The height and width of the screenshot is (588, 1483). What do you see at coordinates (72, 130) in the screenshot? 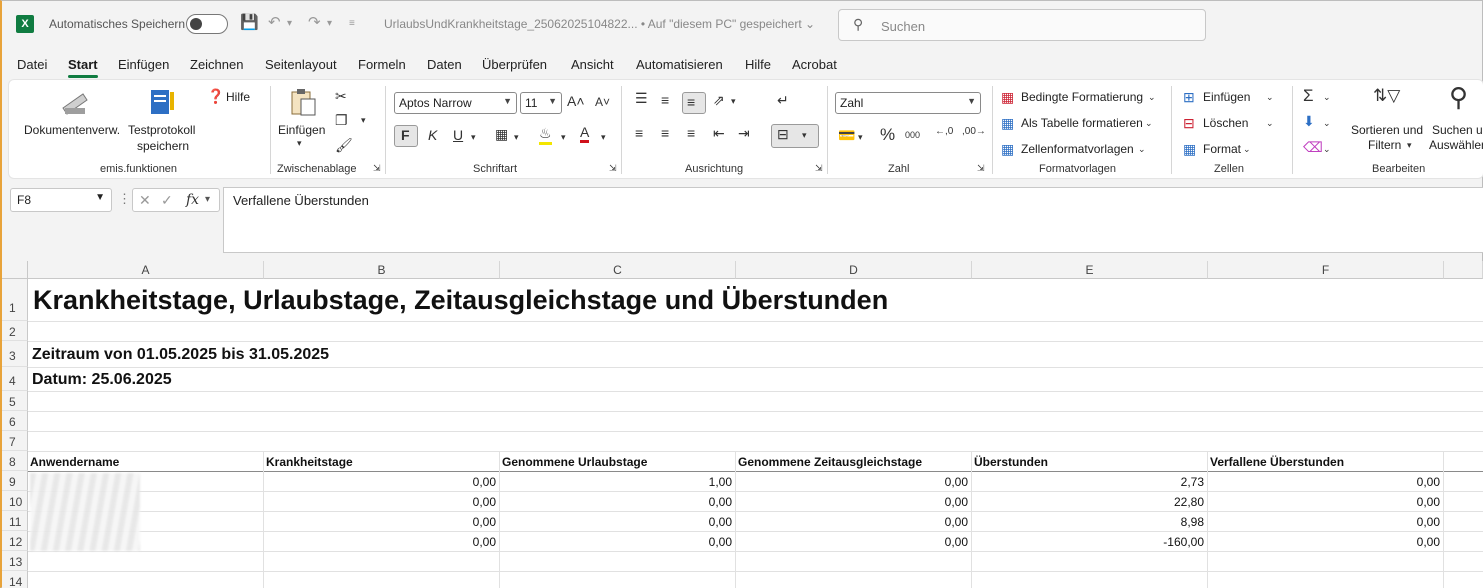
I see `document-manager-button: Dokumentenverw.` at bounding box center [72, 130].